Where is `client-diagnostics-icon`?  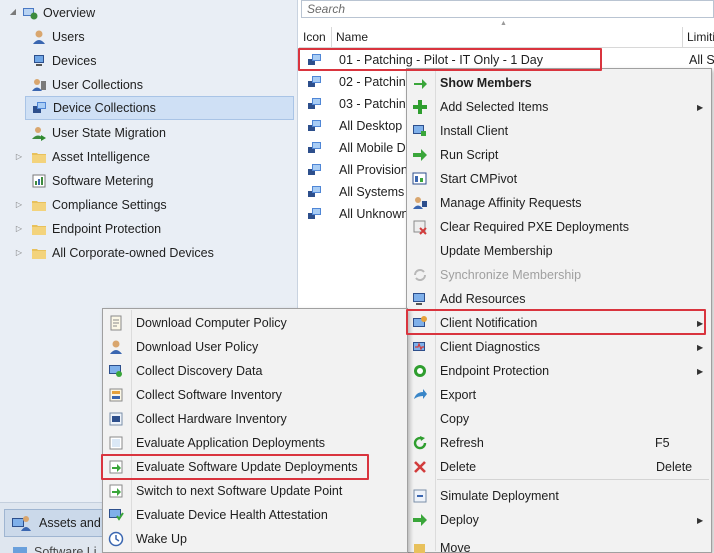
client-diagnostics-icon is located at coordinates (419, 346).